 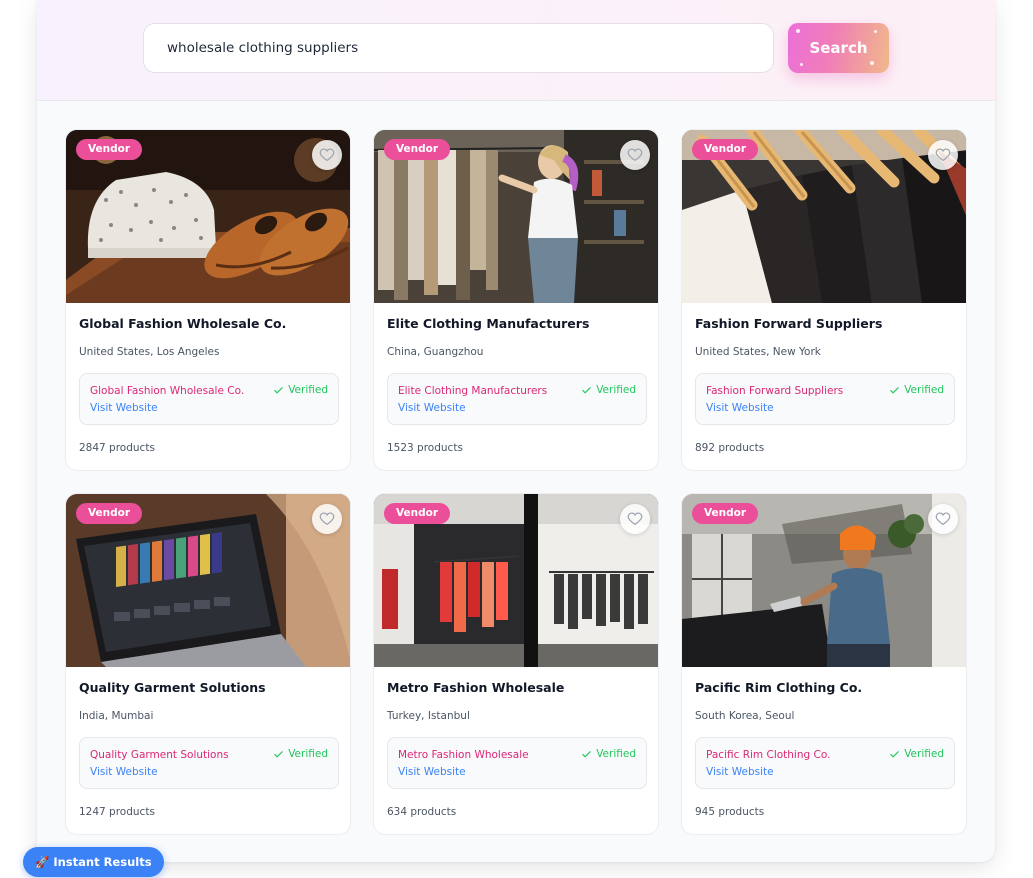 What do you see at coordinates (745, 716) in the screenshot?
I see `vendor-location: South Korea, Seoul` at bounding box center [745, 716].